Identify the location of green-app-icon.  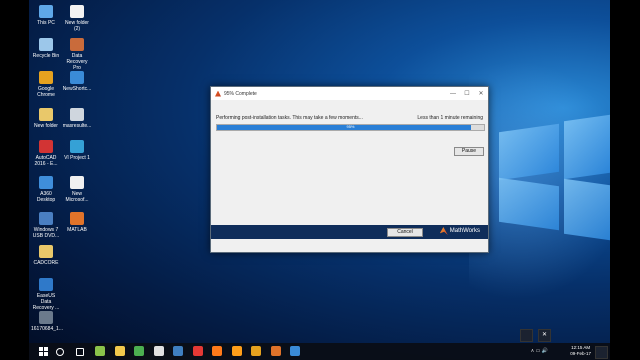
(139, 351).